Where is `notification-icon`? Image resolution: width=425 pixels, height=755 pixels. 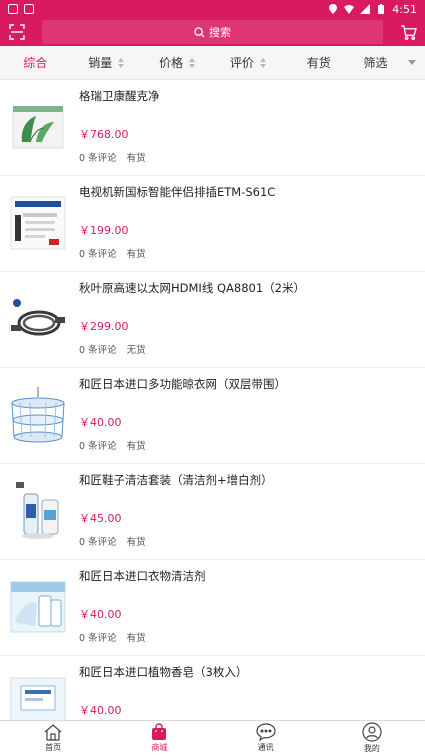 notification-icon is located at coordinates (13, 9).